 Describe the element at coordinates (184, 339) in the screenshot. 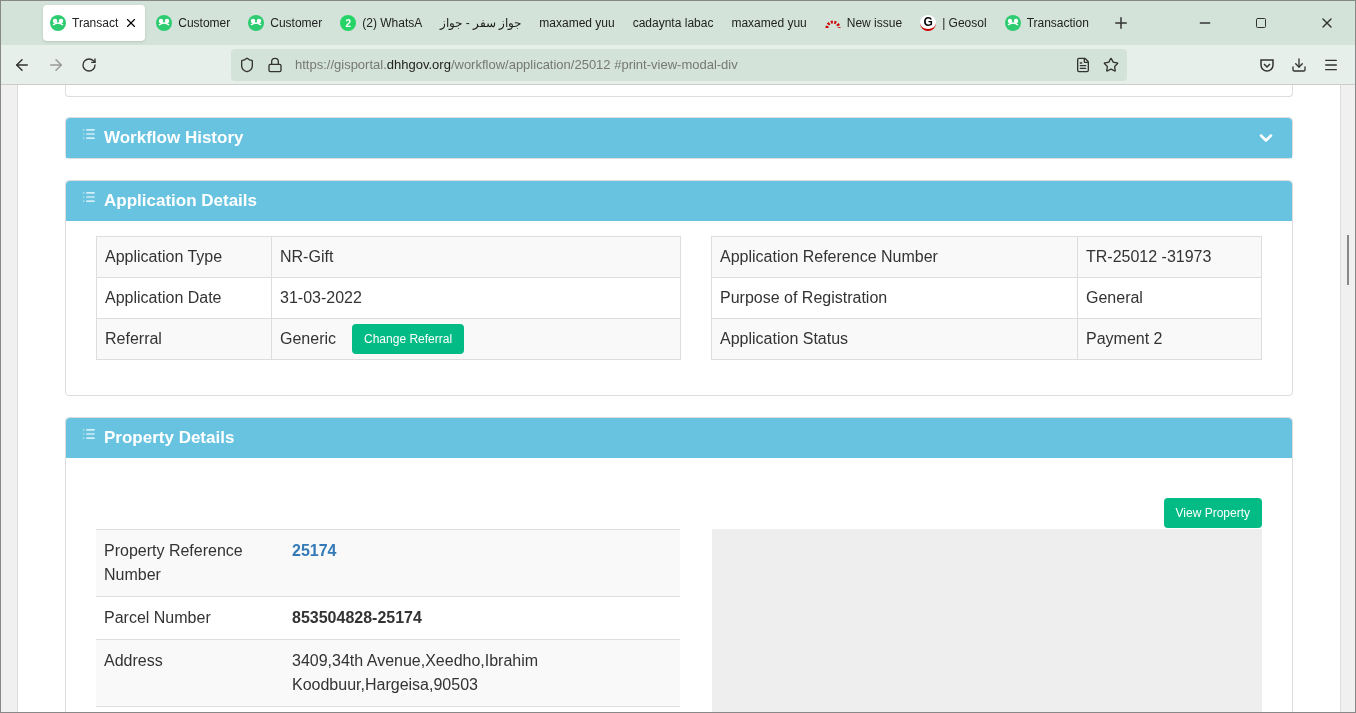

I see `label-cell: Referral` at that location.